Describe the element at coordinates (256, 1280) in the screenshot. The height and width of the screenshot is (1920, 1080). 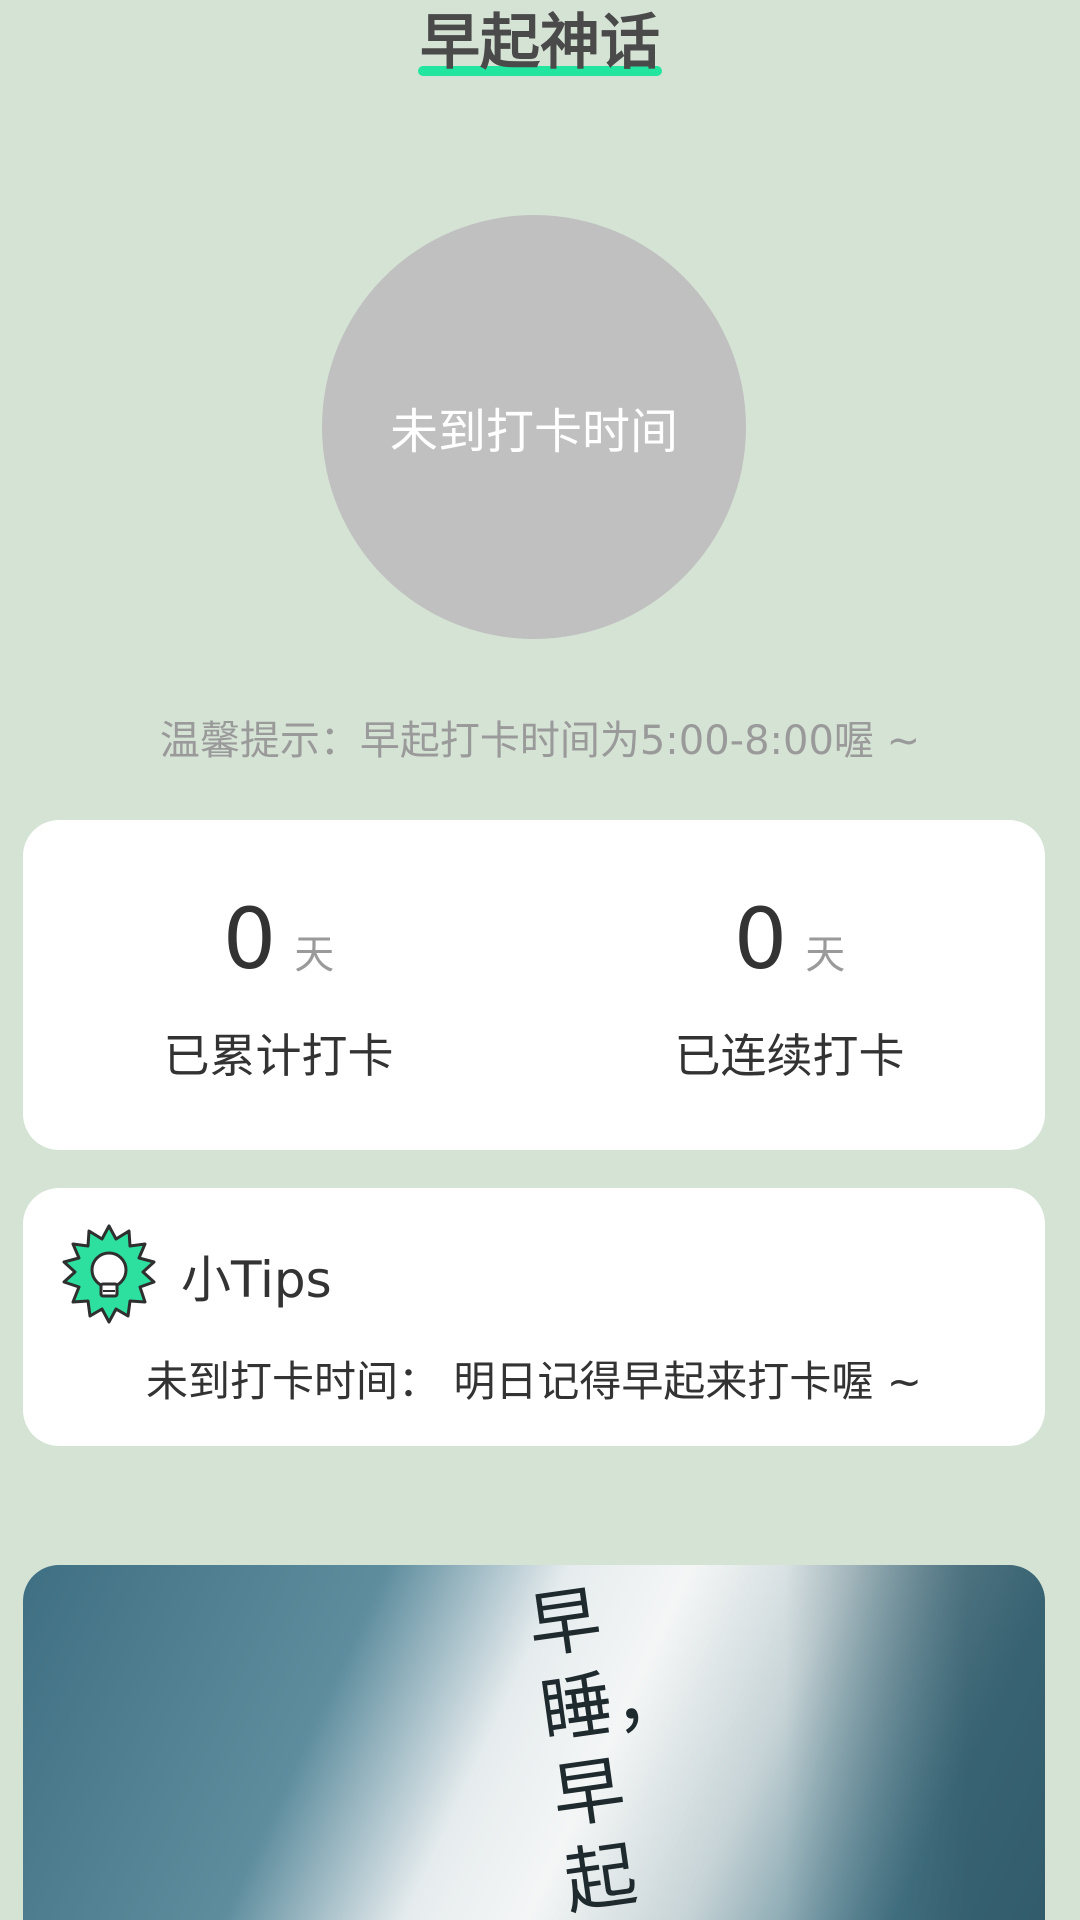
I see `tips-title: 小Tips` at that location.